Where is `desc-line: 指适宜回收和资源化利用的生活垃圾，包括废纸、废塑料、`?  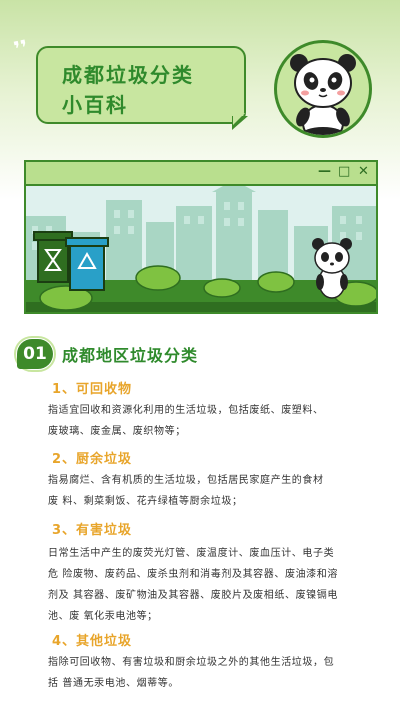 desc-line: 指适宜回收和资源化利用的生活垃圾，包括废纸、废塑料、 is located at coordinates (186, 410).